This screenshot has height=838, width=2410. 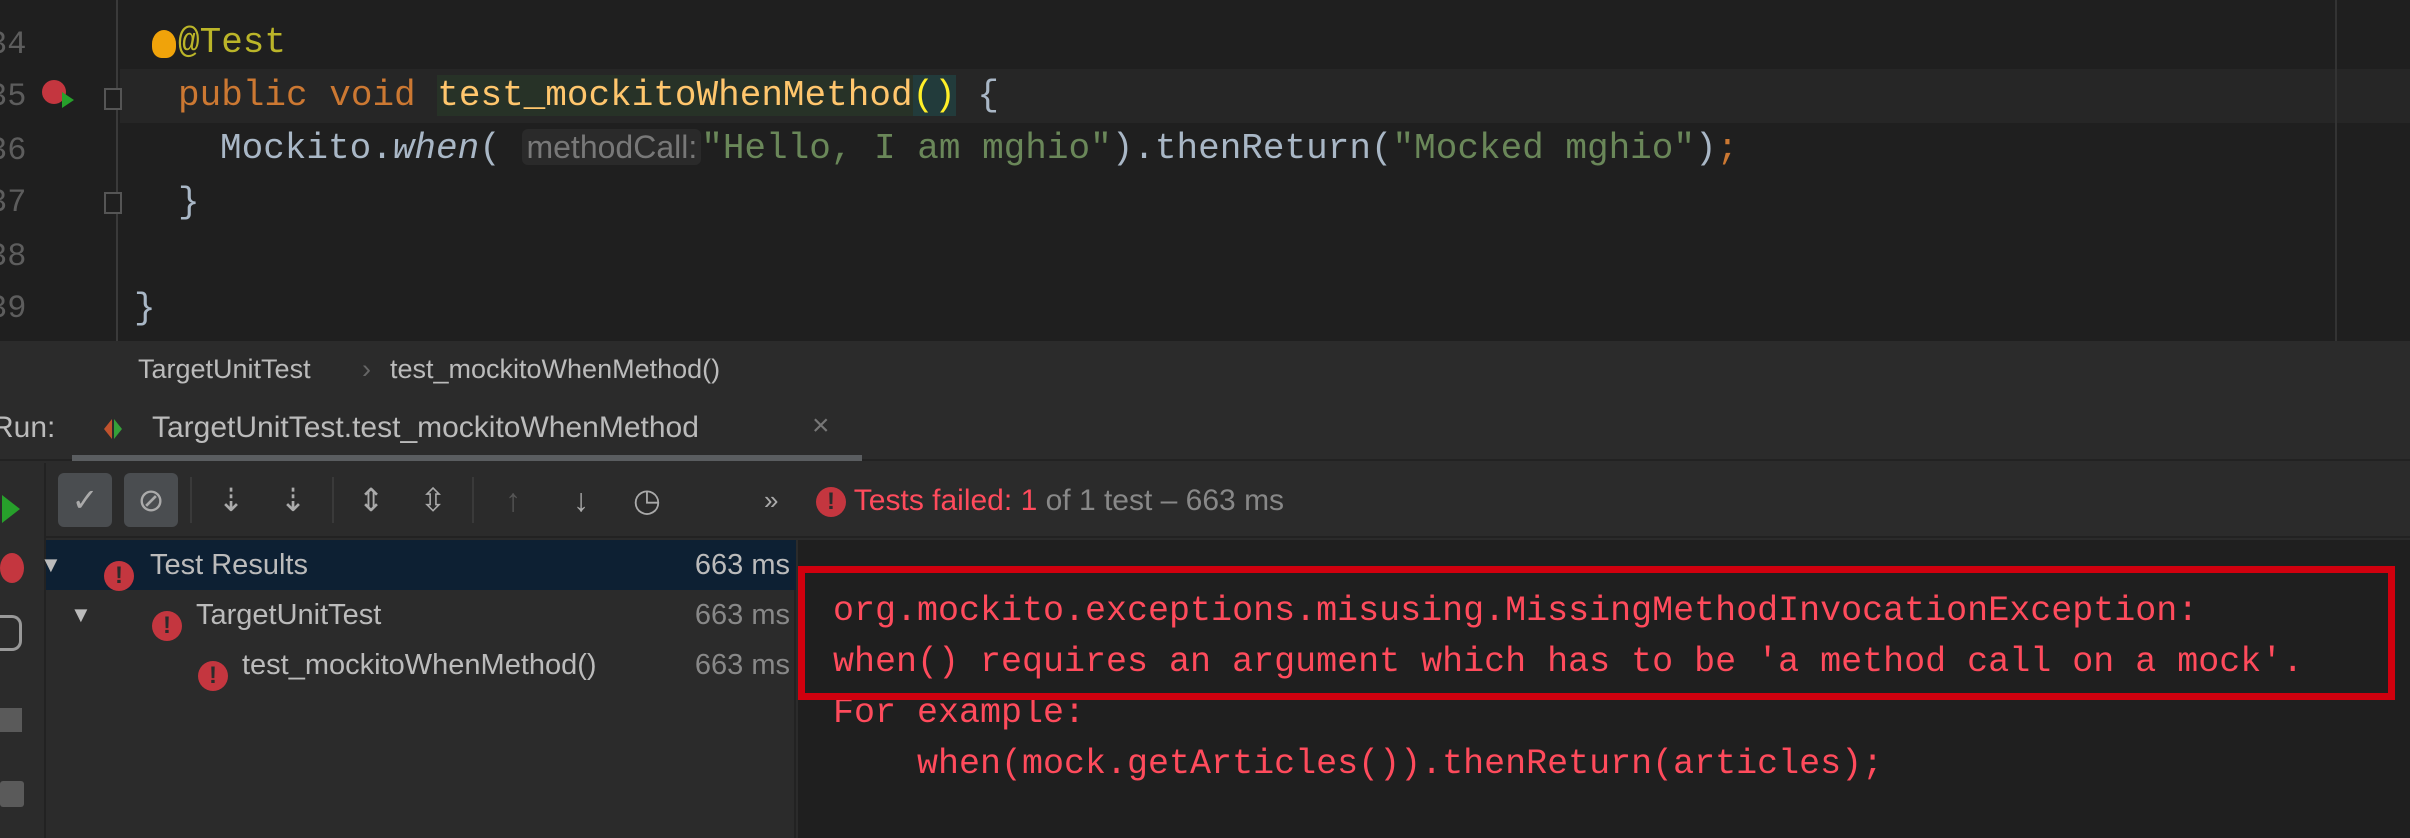 What do you see at coordinates (28, 427) in the screenshot?
I see `run-label: Run:` at bounding box center [28, 427].